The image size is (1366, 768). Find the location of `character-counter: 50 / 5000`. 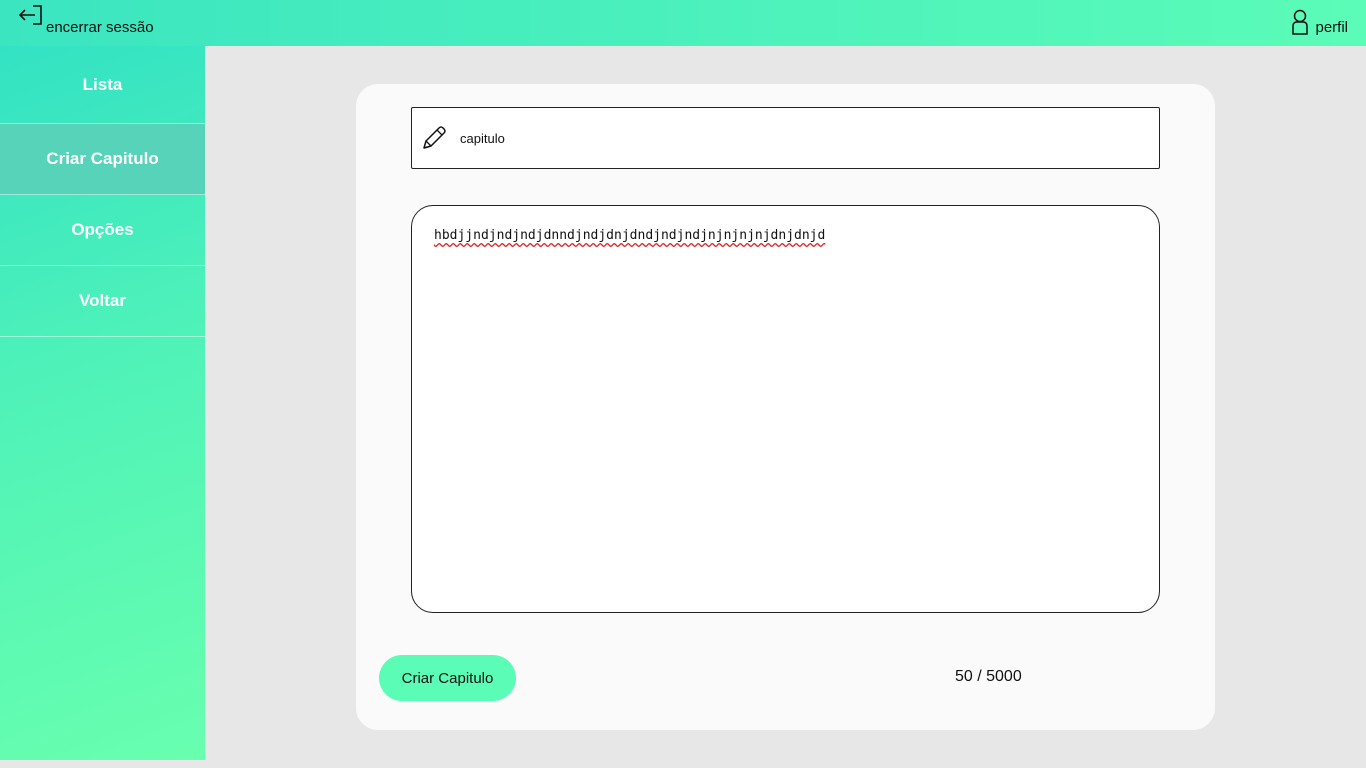

character-counter: 50 / 5000 is located at coordinates (988, 676).